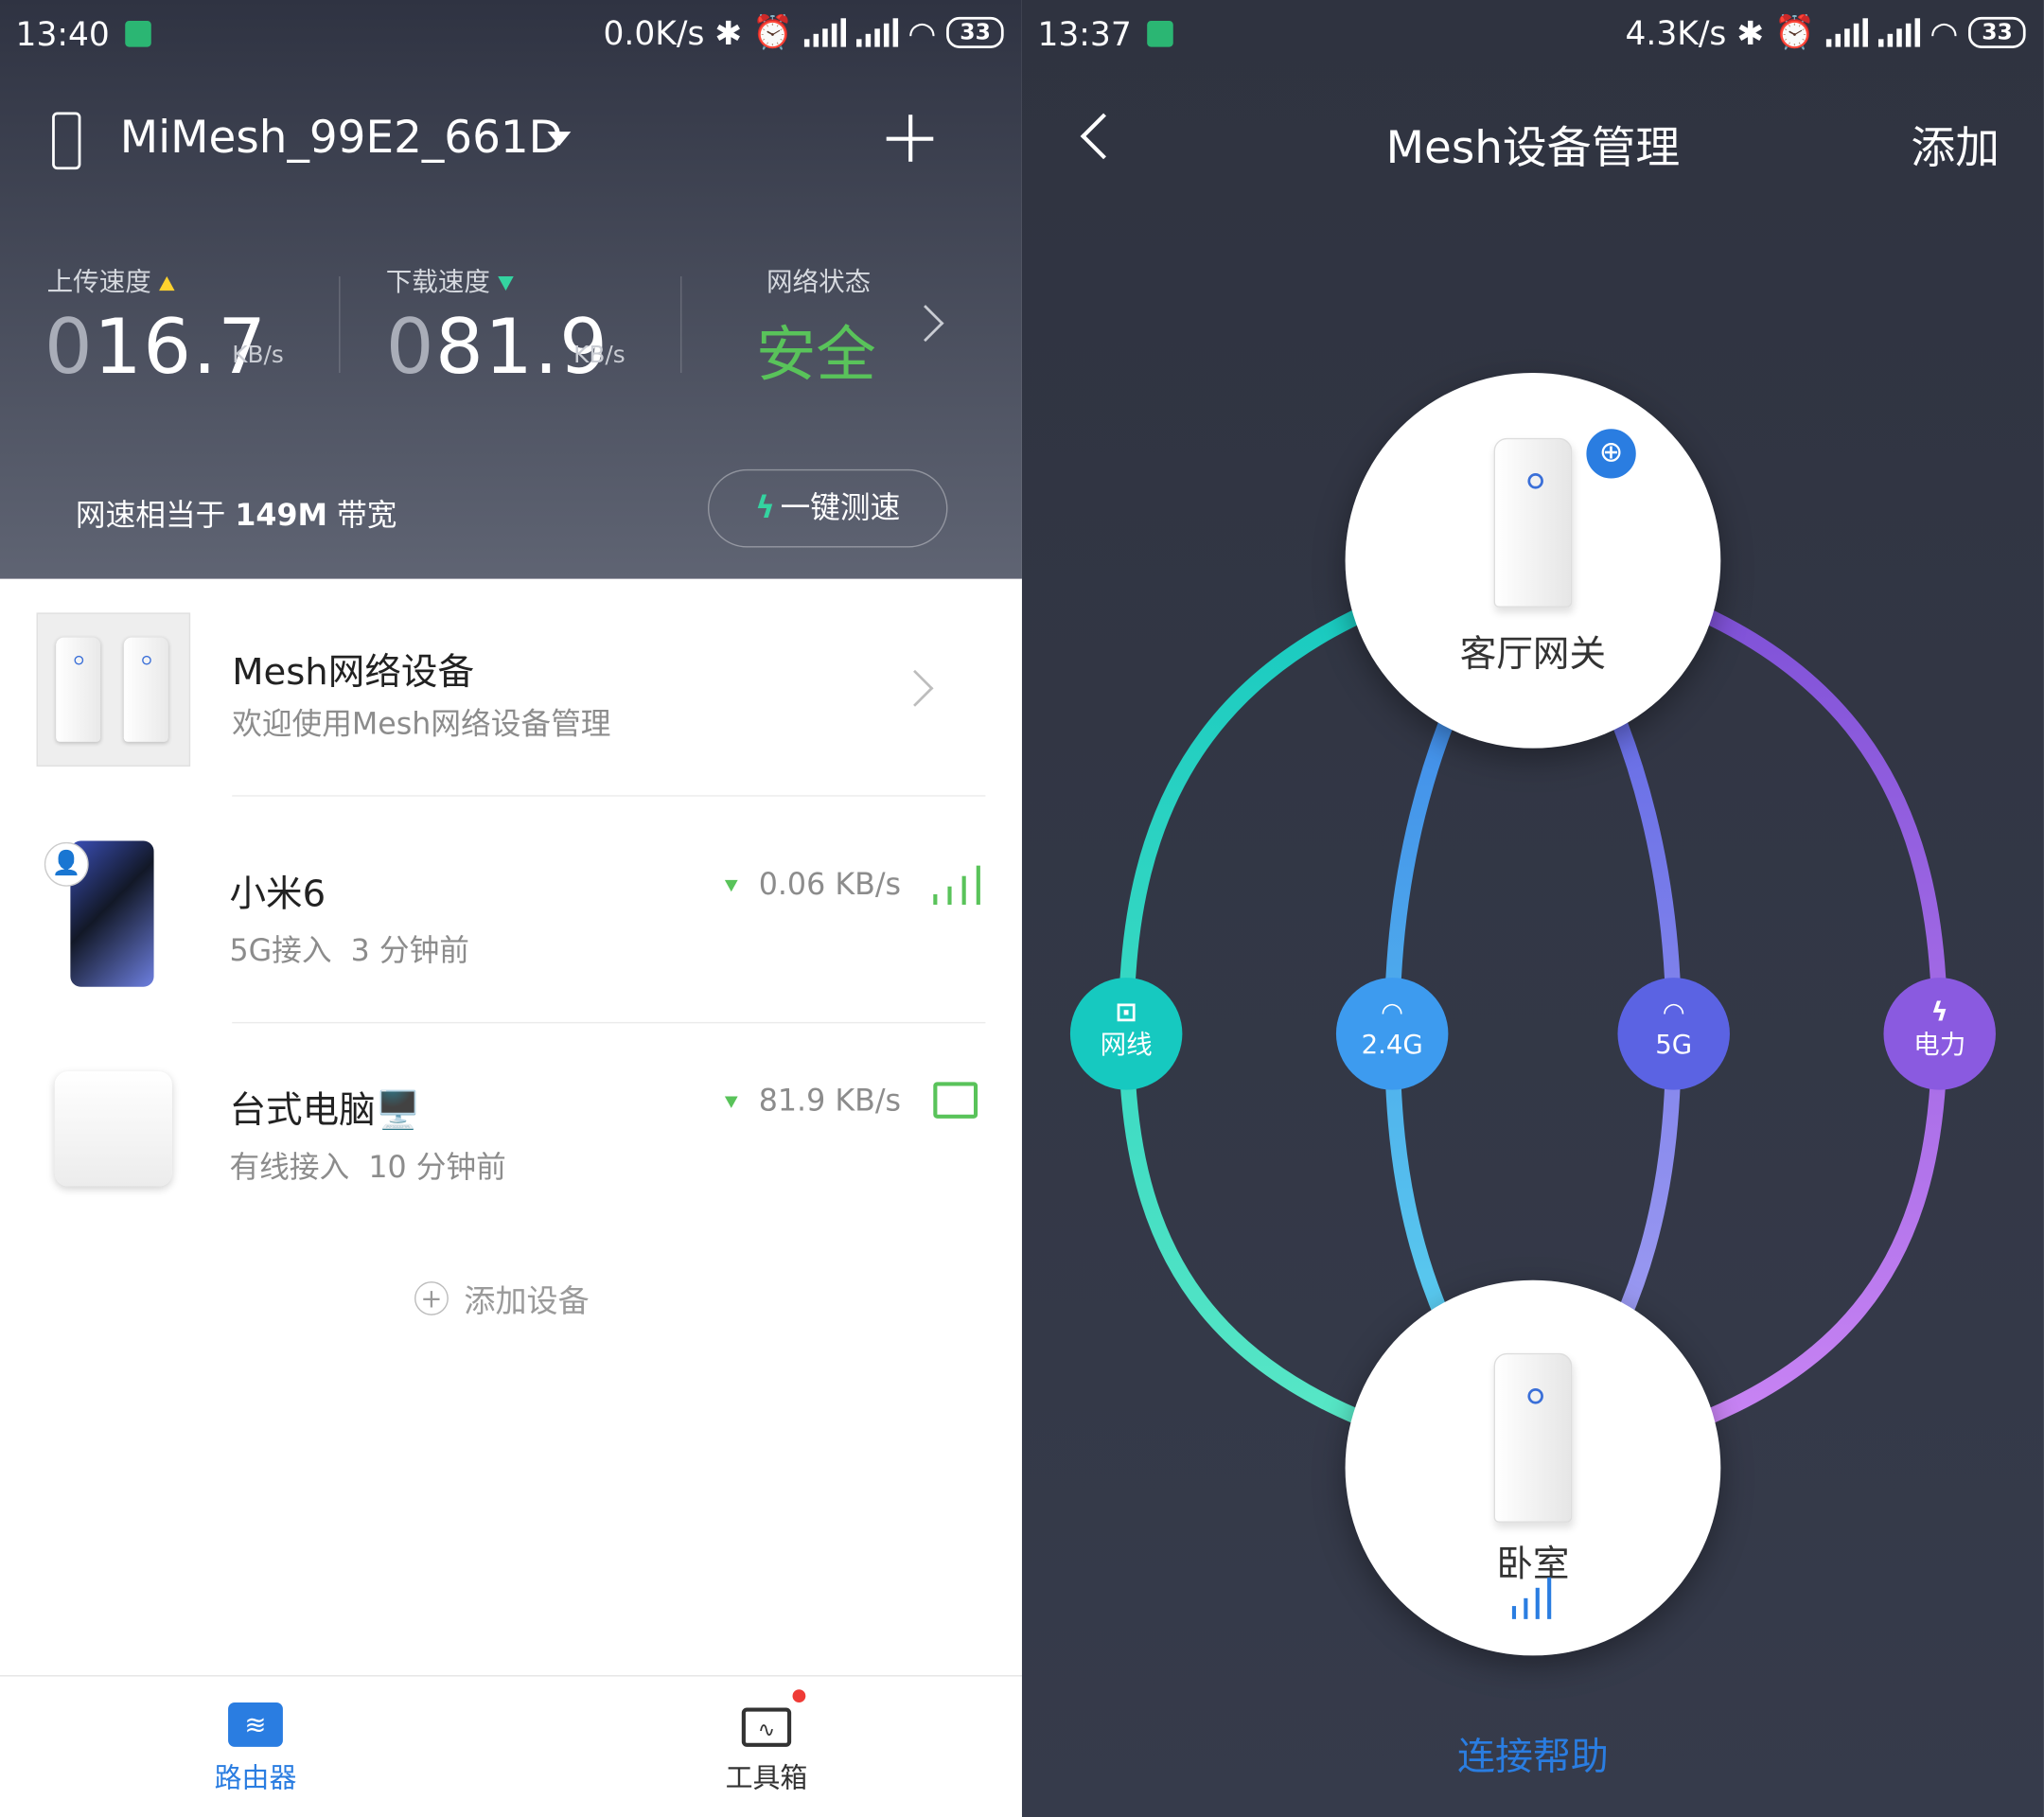 The width and height of the screenshot is (2044, 1817). What do you see at coordinates (113, 689) in the screenshot?
I see `mesh-devices-thumbnail` at bounding box center [113, 689].